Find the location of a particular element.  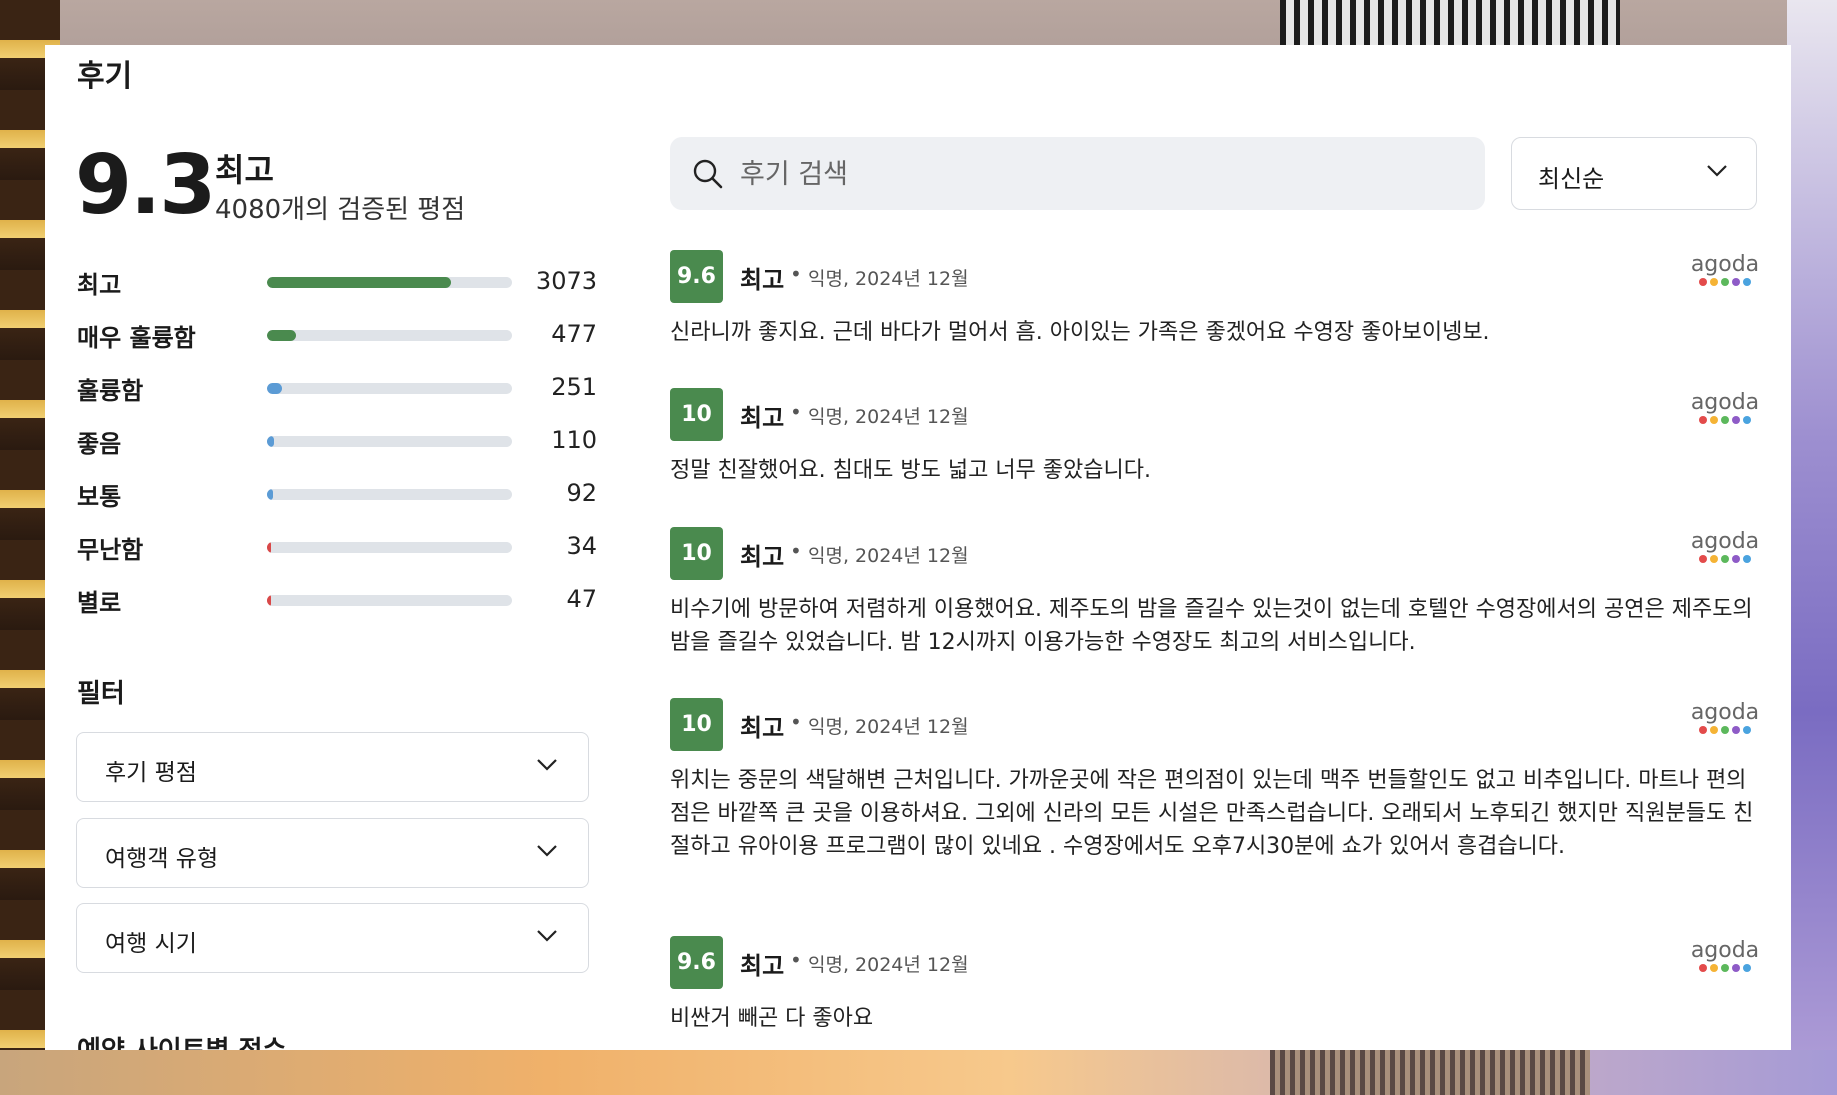

distribution-row: 매우 훌륭함 477 is located at coordinates (337, 342).